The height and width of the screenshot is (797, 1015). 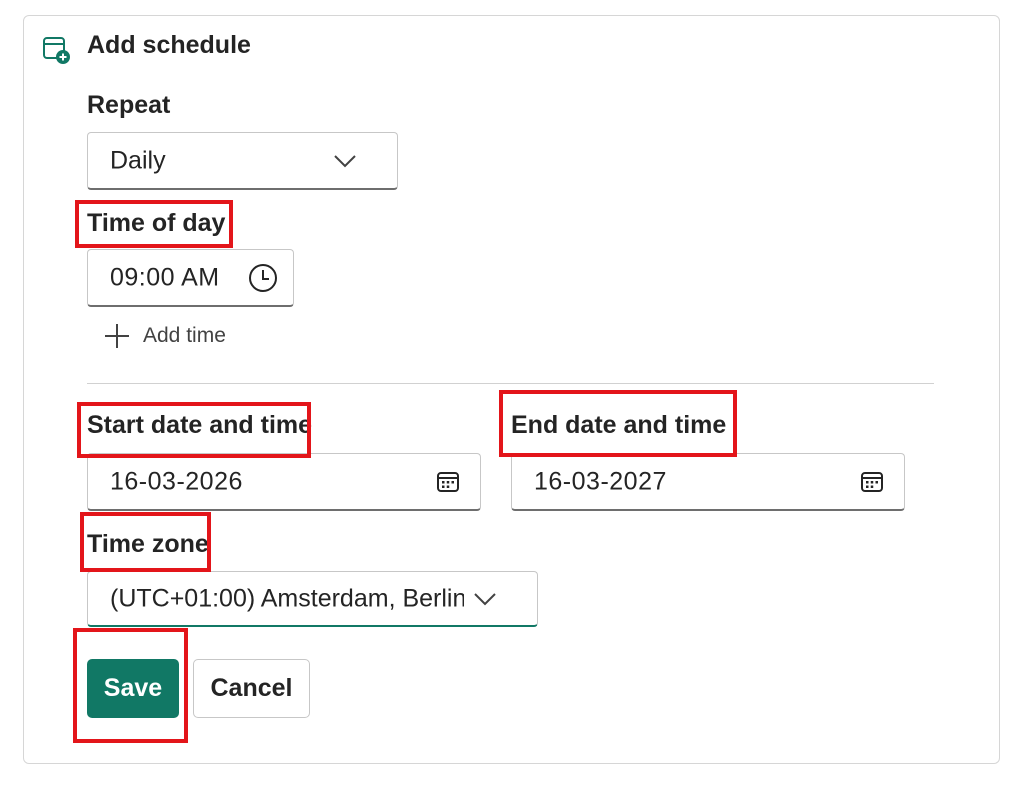 What do you see at coordinates (176, 481) in the screenshot?
I see `start-date-value: 16-03-2026` at bounding box center [176, 481].